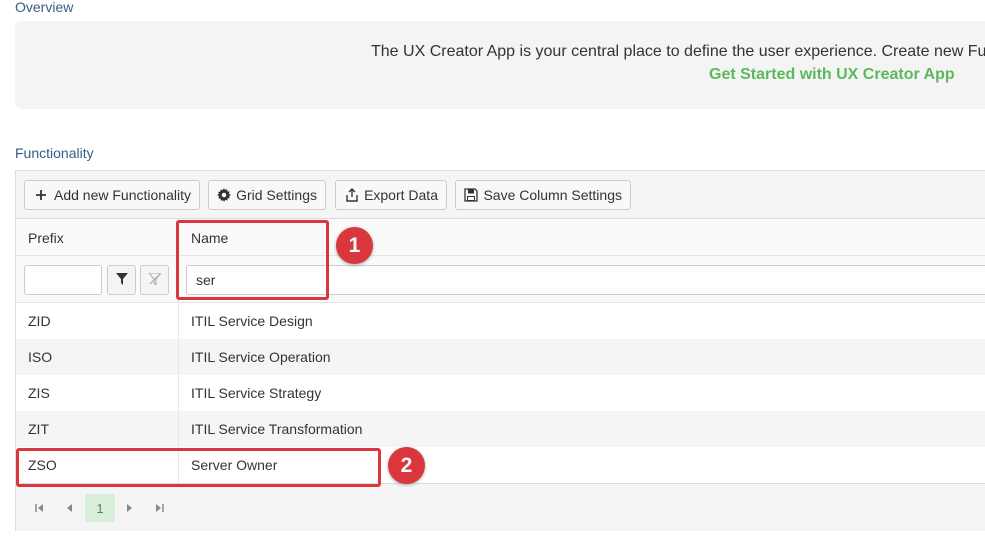 The height and width of the screenshot is (540, 985). I want to click on cell-name: ITIL Service Design, so click(252, 321).